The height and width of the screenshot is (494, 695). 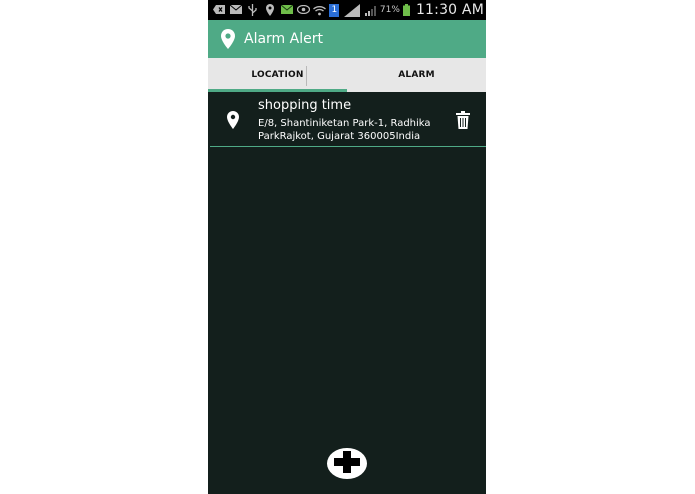 What do you see at coordinates (283, 39) in the screenshot?
I see `app-title: Alarm Alert` at bounding box center [283, 39].